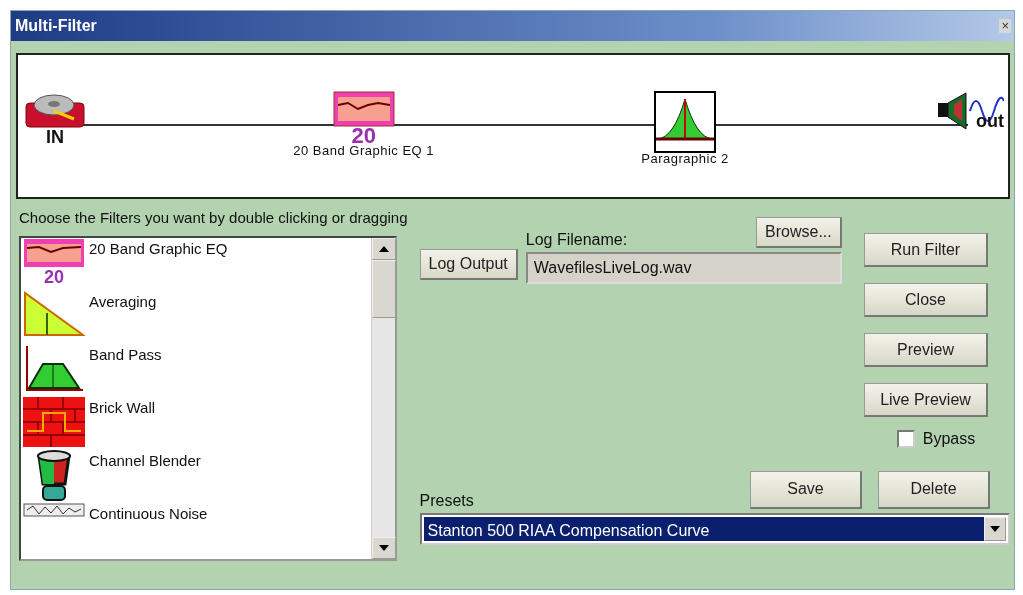 The height and width of the screenshot is (595, 1023). Describe the element at coordinates (54, 368) in the screenshot. I see `band-pass-icon` at that location.